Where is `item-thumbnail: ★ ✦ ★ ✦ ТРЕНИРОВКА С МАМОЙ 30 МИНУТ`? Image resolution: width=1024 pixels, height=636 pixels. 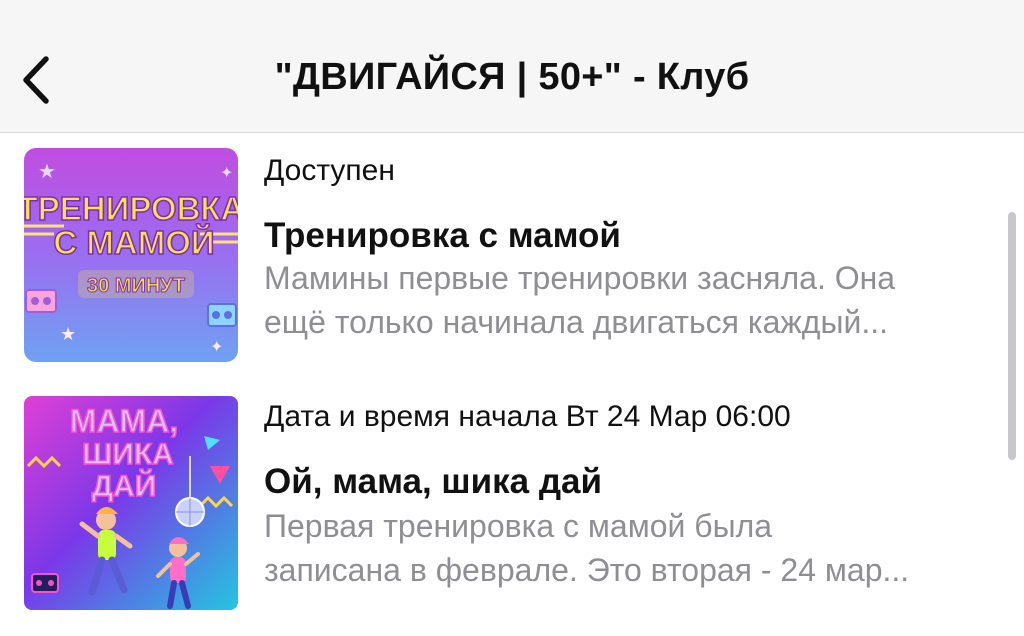
item-thumbnail: ★ ✦ ★ ✦ ТРЕНИРОВКА С МАМОЙ 30 МИНУТ is located at coordinates (131, 255).